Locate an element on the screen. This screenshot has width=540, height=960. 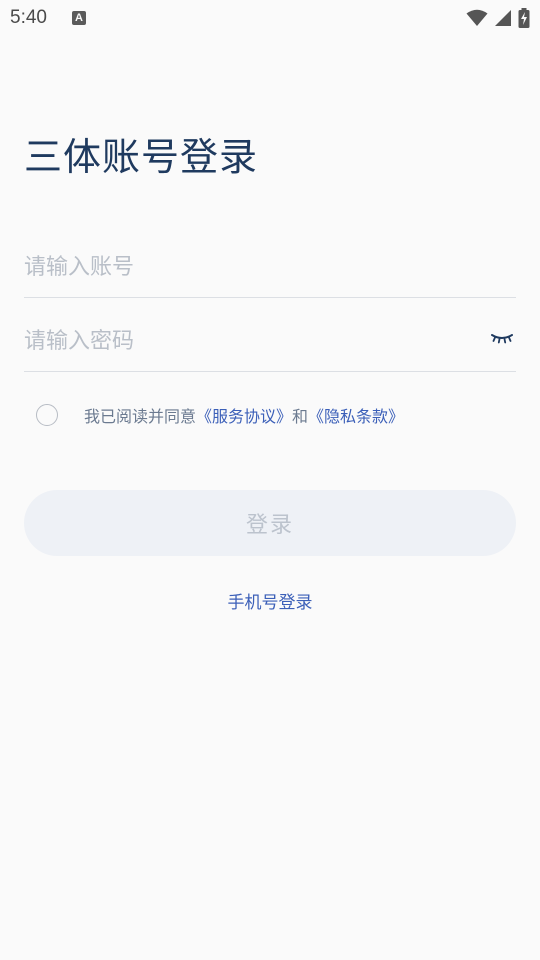
page-title: 三体账号登录 is located at coordinates (141, 157).